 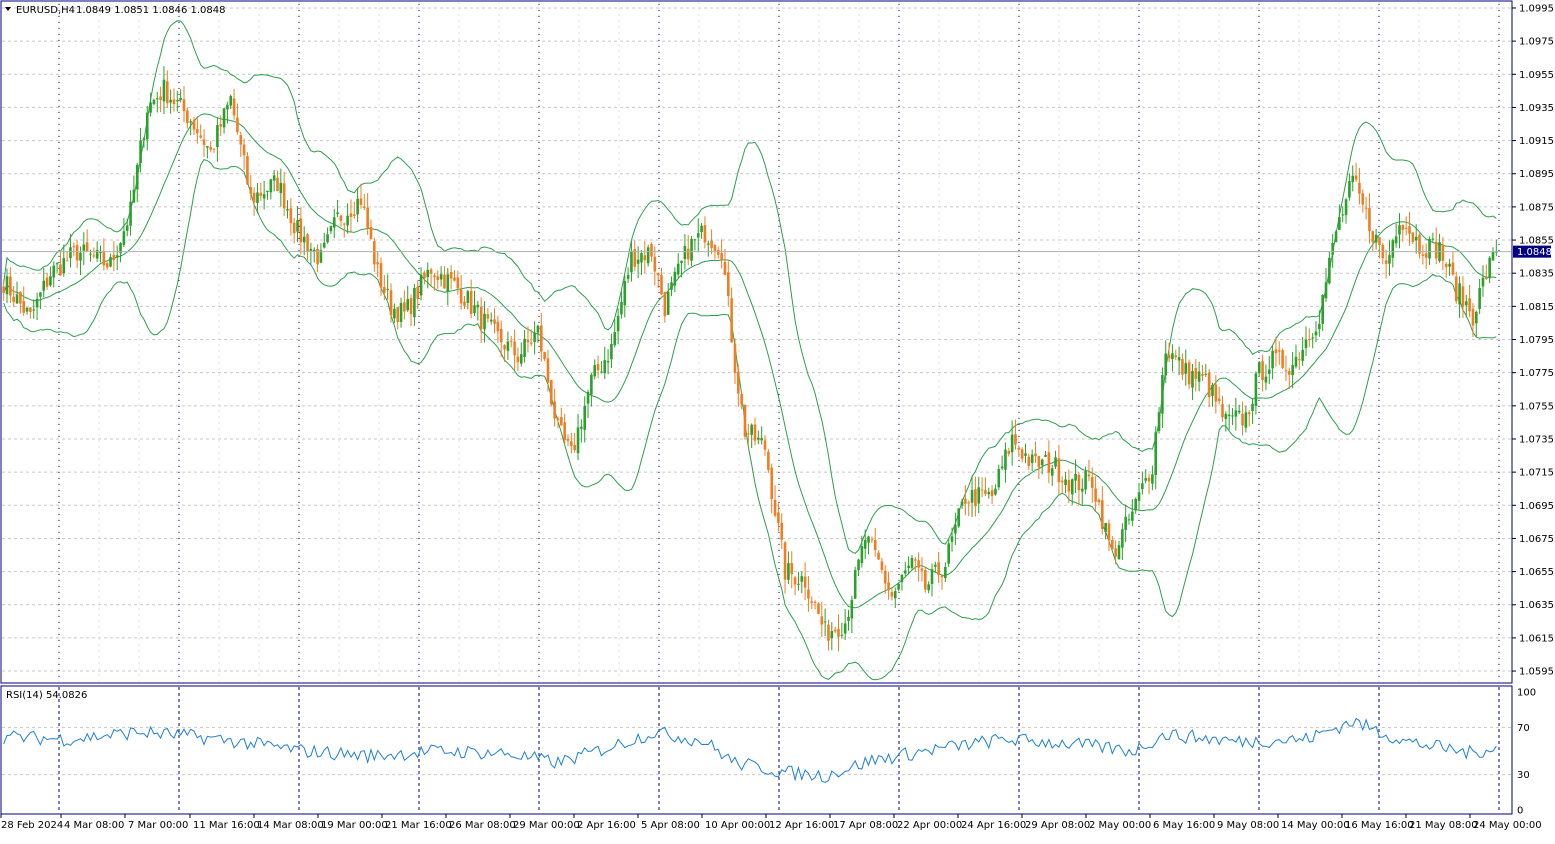 What do you see at coordinates (482, 825) in the screenshot?
I see `time-tick-label: 26 Mar 08:00` at bounding box center [482, 825].